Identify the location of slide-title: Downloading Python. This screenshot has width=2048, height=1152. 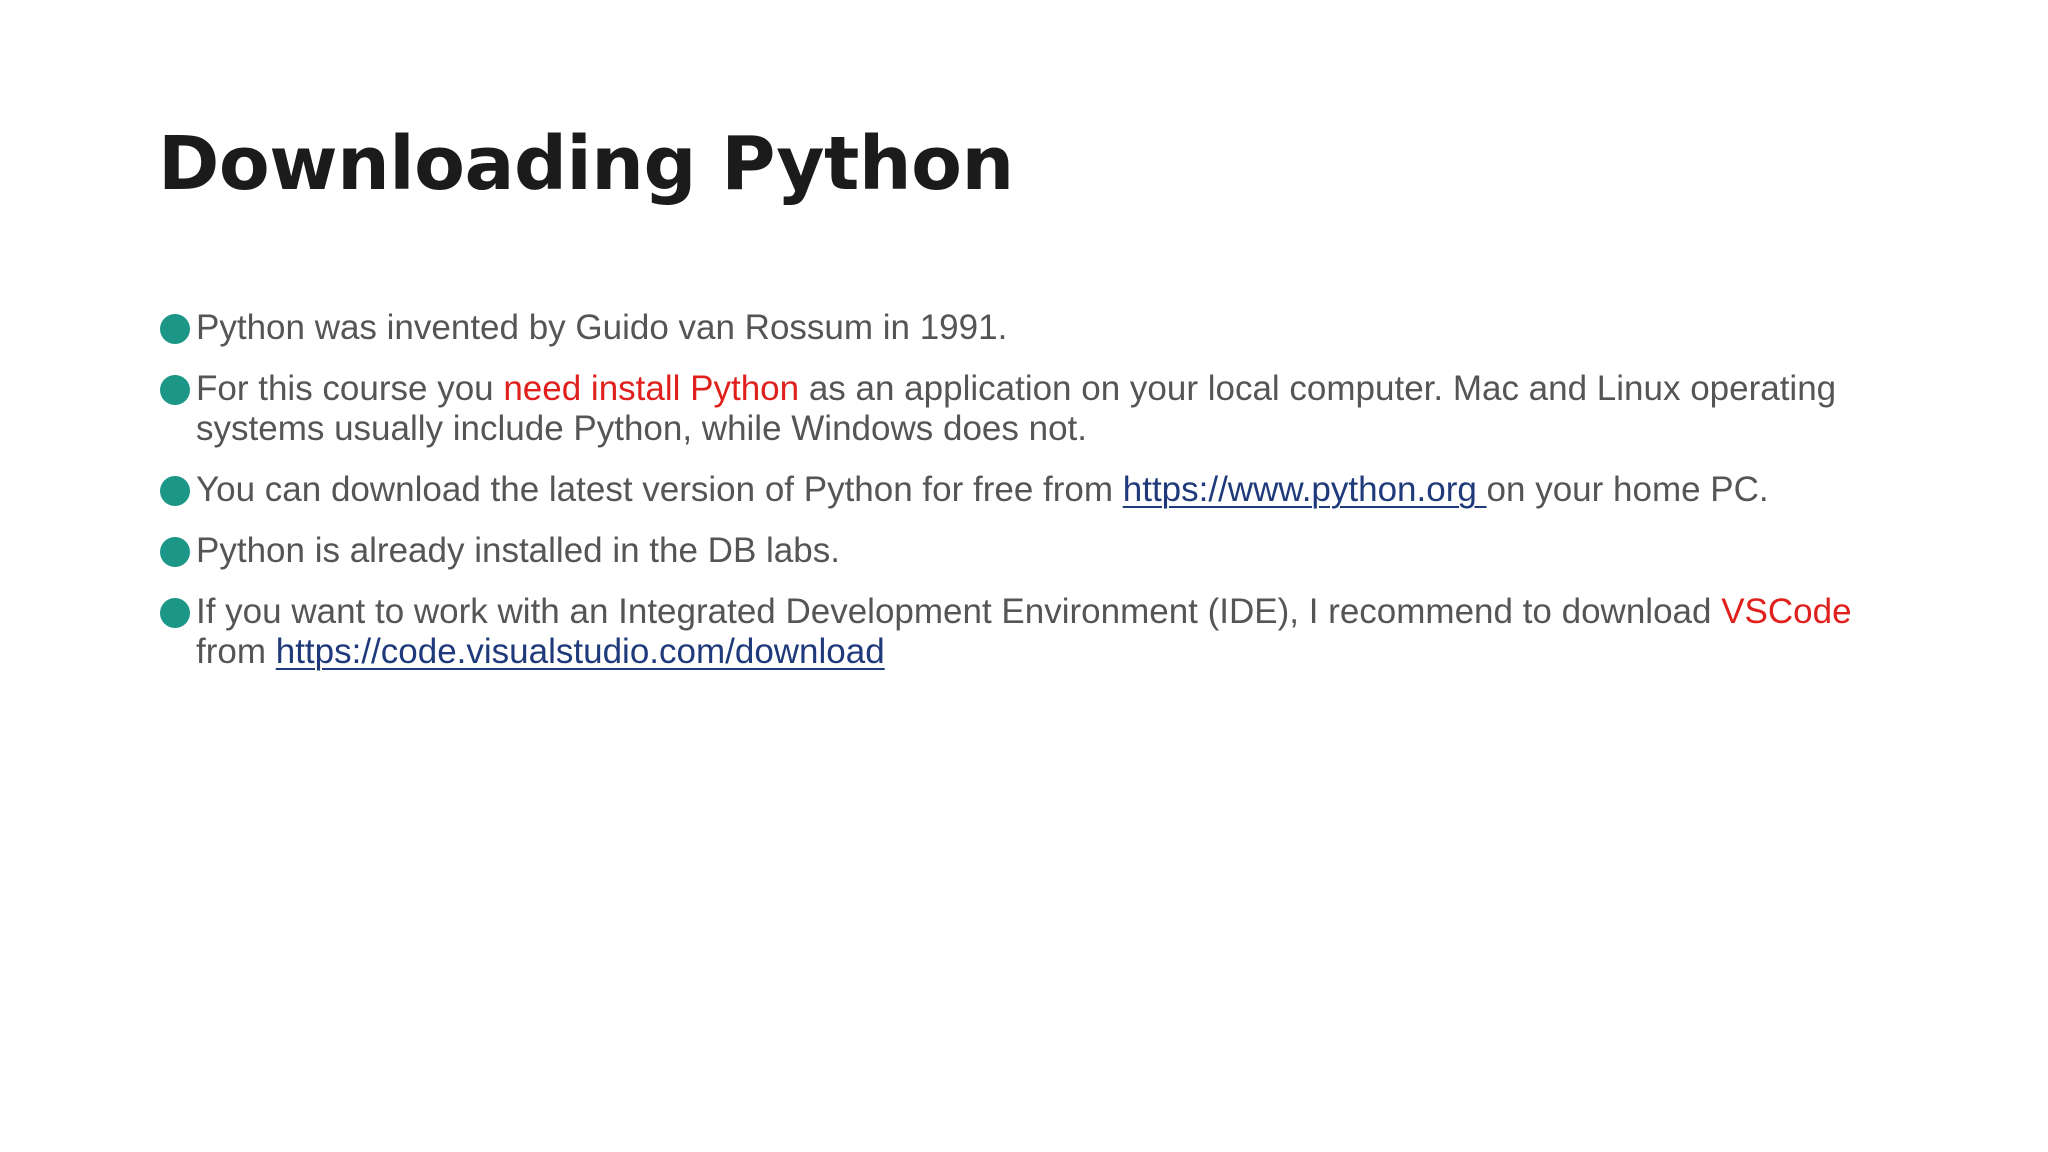
(586, 164).